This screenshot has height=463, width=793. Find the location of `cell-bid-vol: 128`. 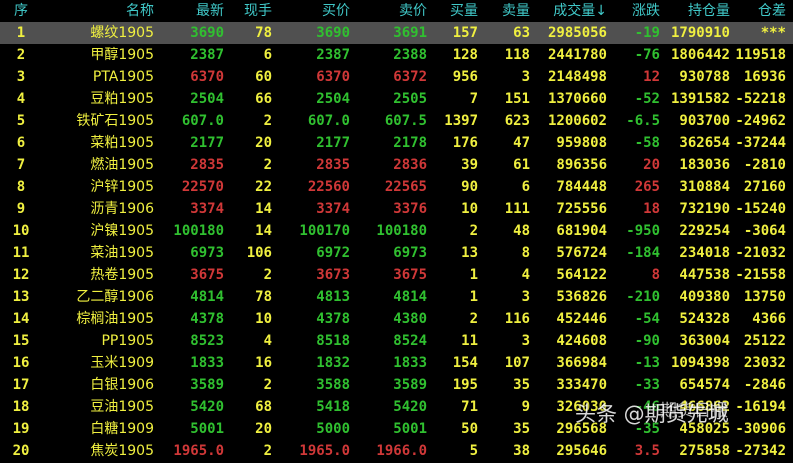

cell-bid-vol: 128 is located at coordinates (465, 55).